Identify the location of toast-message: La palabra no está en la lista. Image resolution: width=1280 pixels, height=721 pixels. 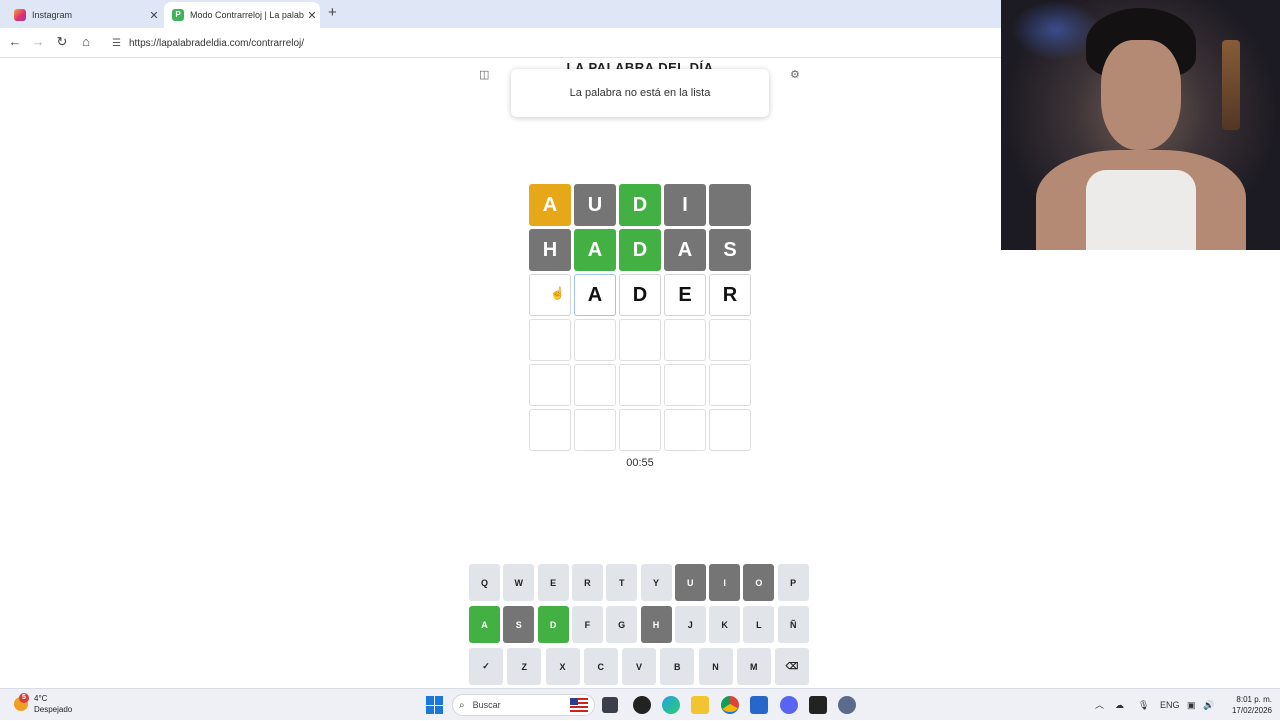
(640, 93).